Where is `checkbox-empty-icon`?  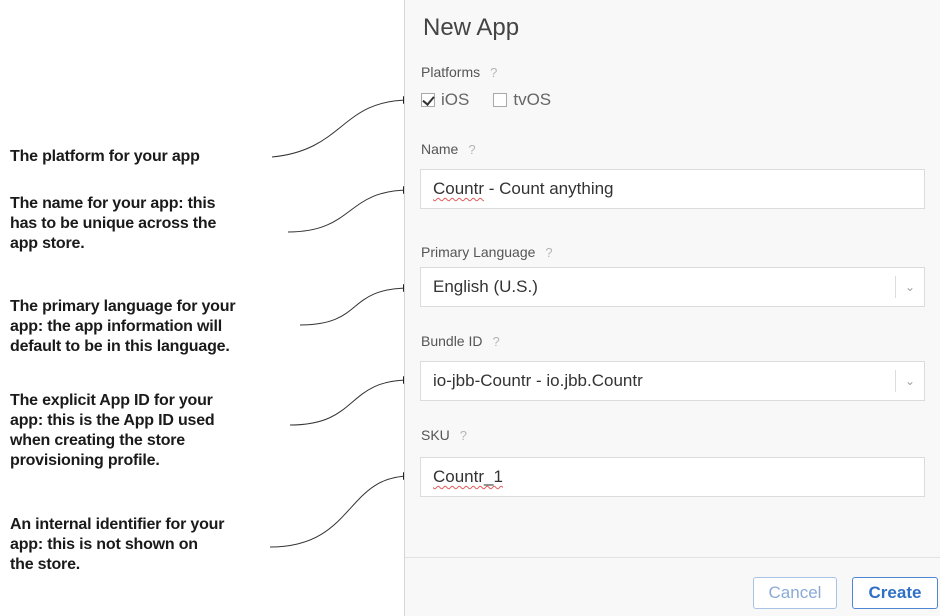 checkbox-empty-icon is located at coordinates (500, 100).